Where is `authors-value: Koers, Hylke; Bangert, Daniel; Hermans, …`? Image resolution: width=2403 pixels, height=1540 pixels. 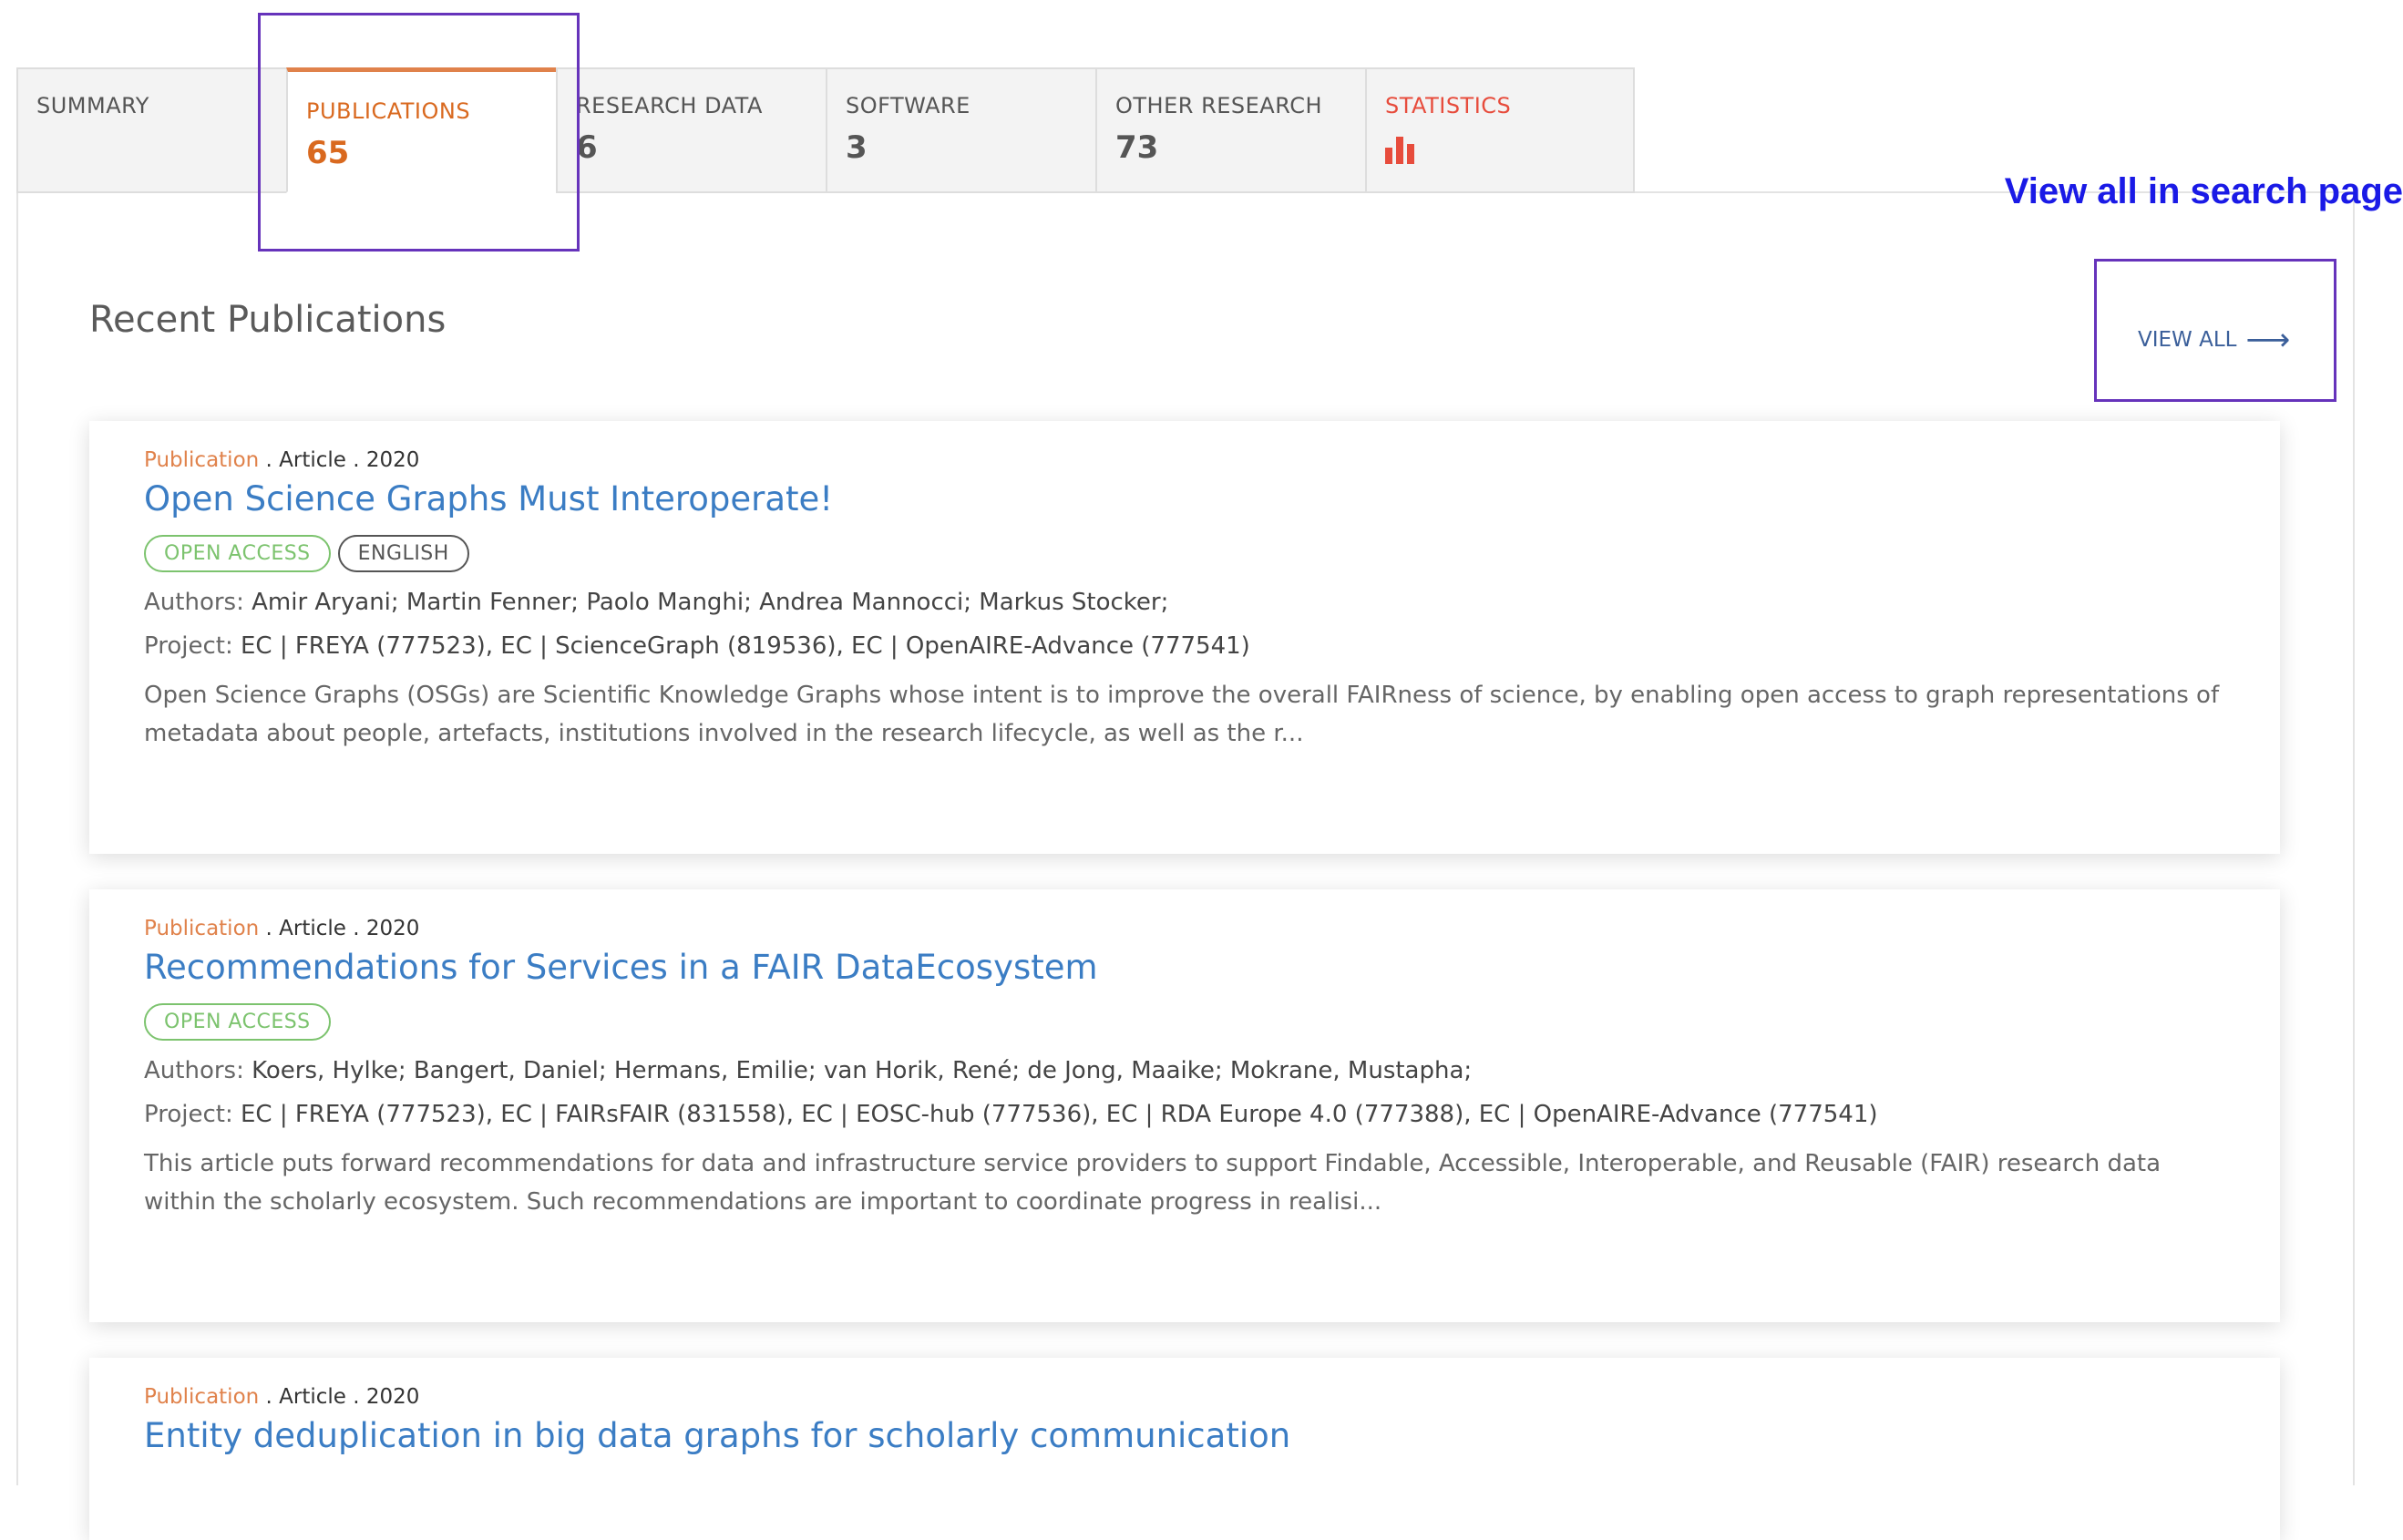 authors-value: Koers, Hylke; Bangert, Daniel; Hermans, … is located at coordinates (863, 1070).